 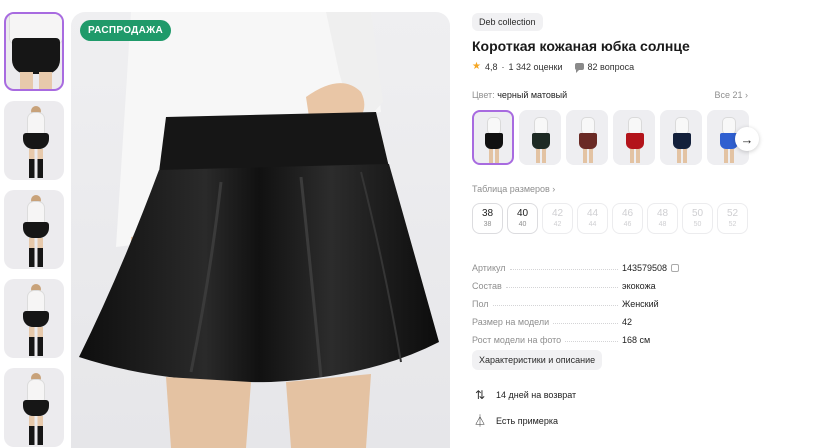 I want to click on size-options: 38 38 40 40 42 42 44 44 46 46 48 48 50 50 52 52, so click(x=610, y=218).